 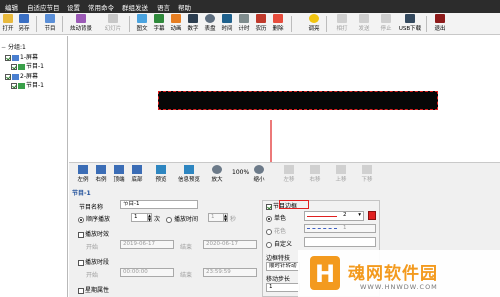 What do you see at coordinates (101, 169) in the screenshot?
I see `align-right-icon` at bounding box center [101, 169].